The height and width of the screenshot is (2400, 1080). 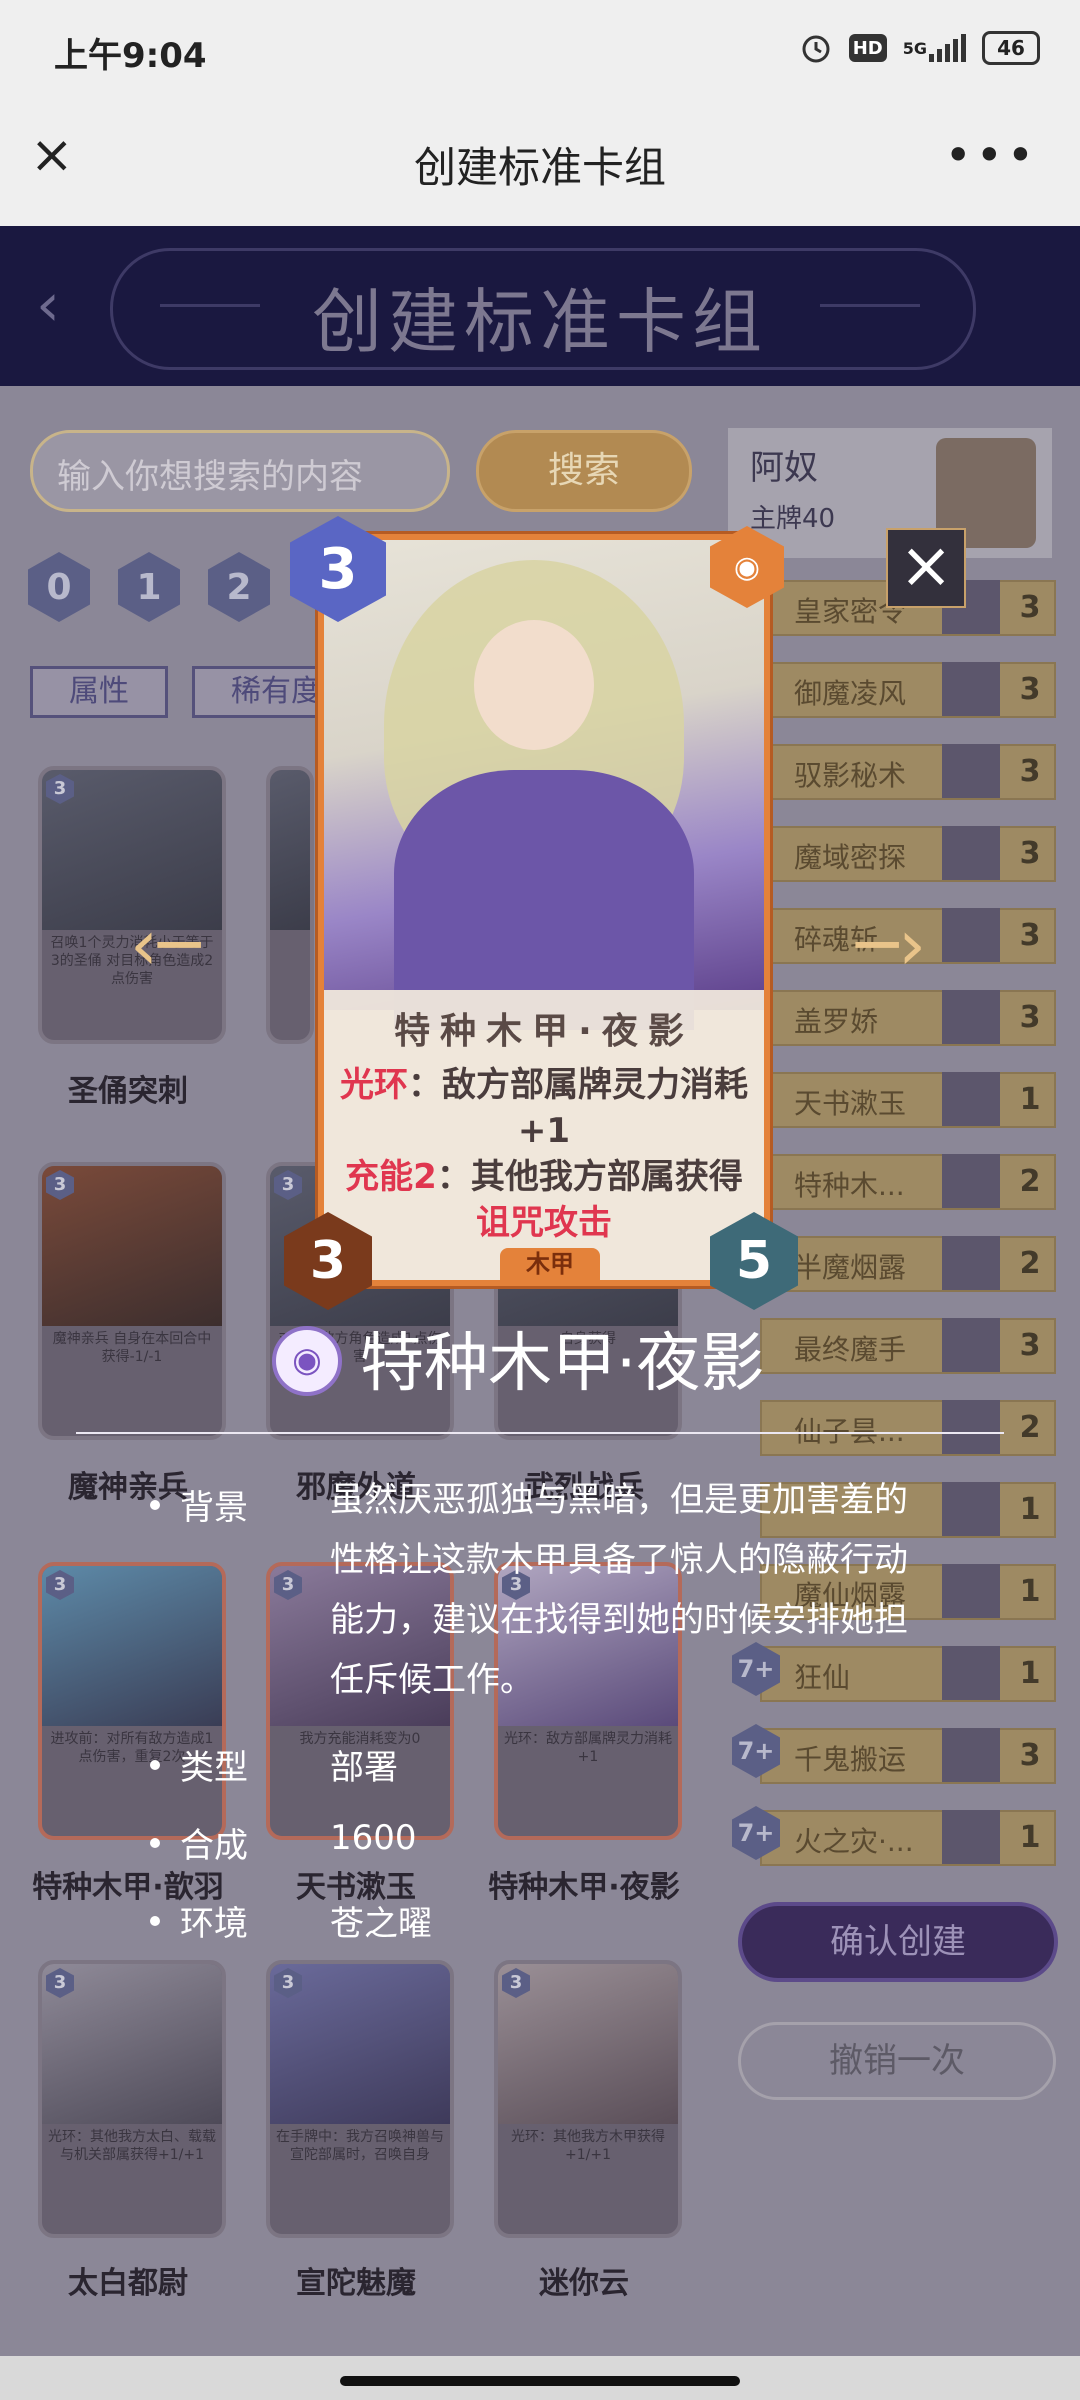 I want to click on deck-row: 千鬼搬运 3, so click(x=908, y=1756).